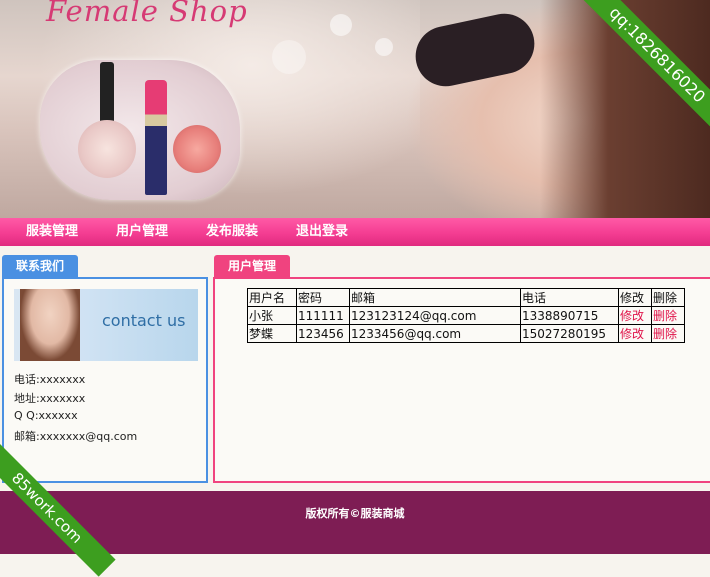 This screenshot has height=577, width=710. What do you see at coordinates (156, 137) in the screenshot?
I see `lipstick-image` at bounding box center [156, 137].